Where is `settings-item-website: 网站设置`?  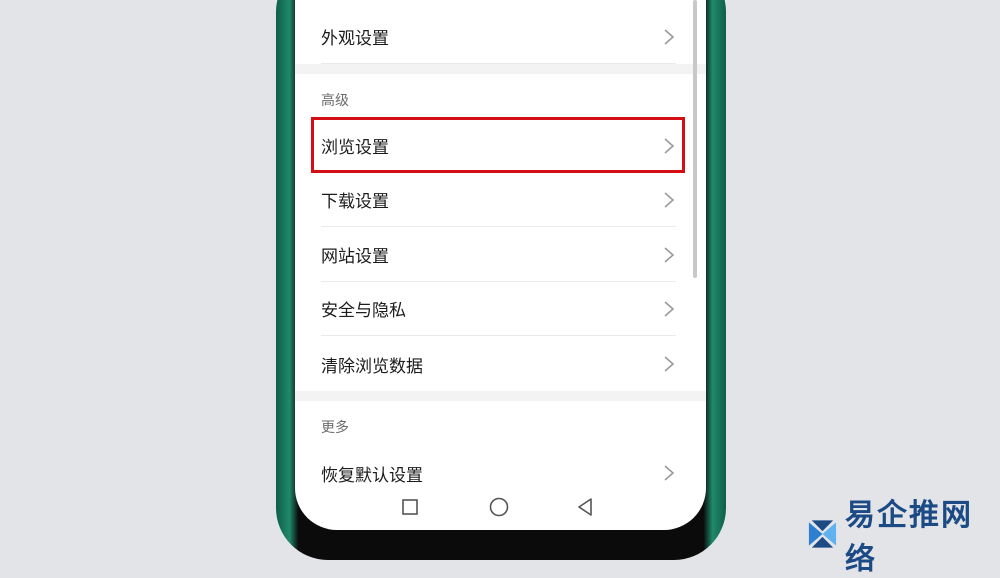
settings-item-website: 网站设置 is located at coordinates (498, 255).